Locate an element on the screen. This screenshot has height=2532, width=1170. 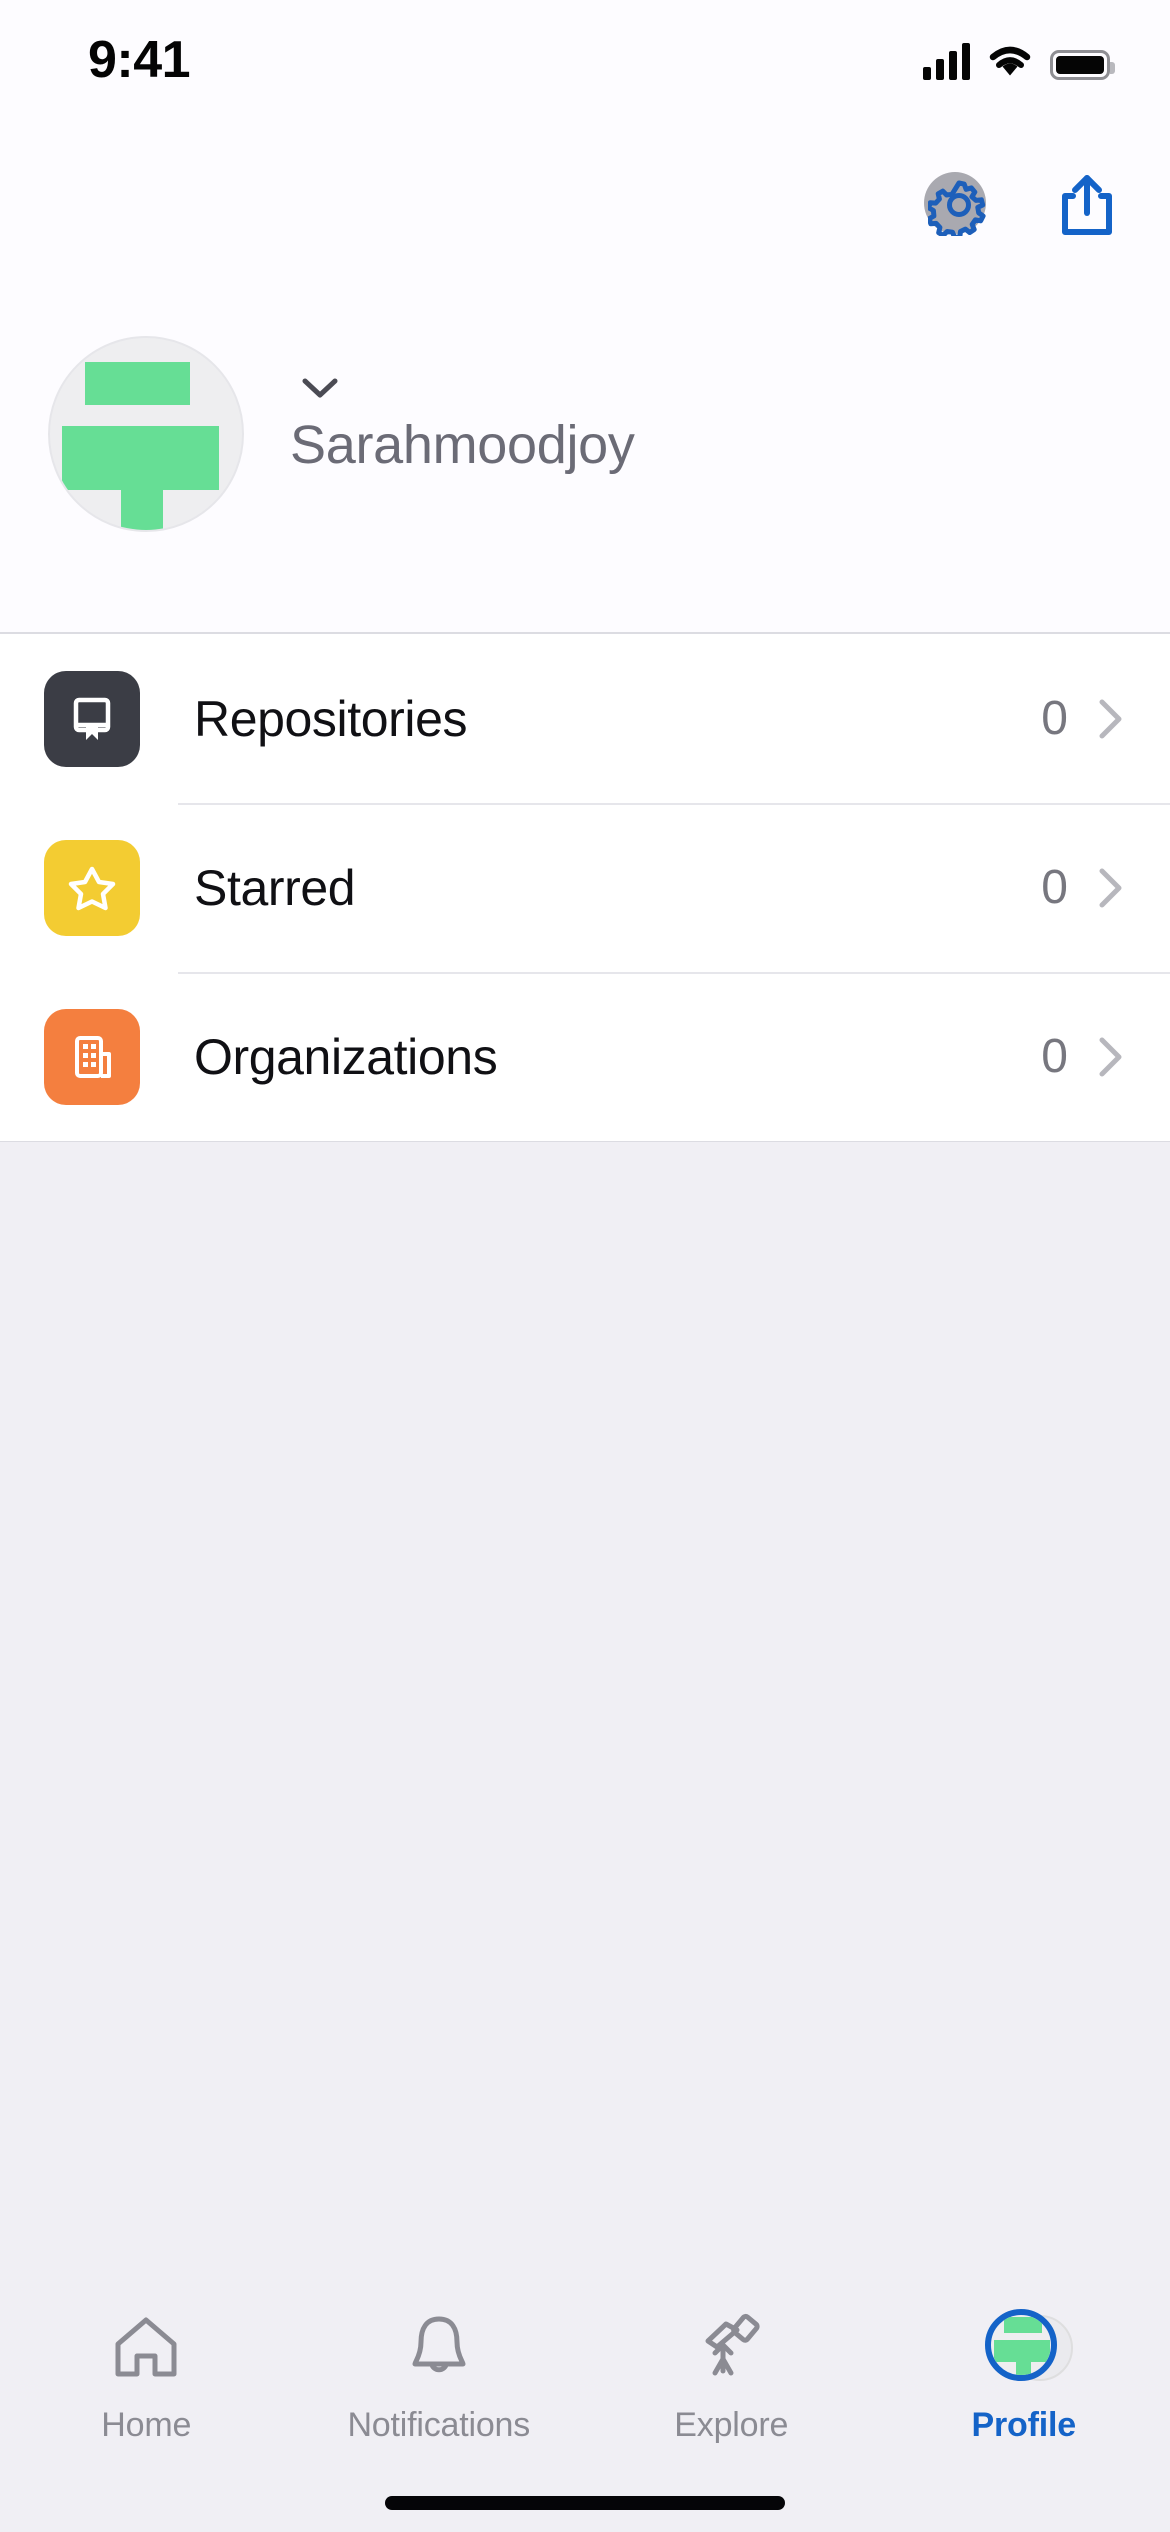
list-item-label: Starred is located at coordinates (275, 887).